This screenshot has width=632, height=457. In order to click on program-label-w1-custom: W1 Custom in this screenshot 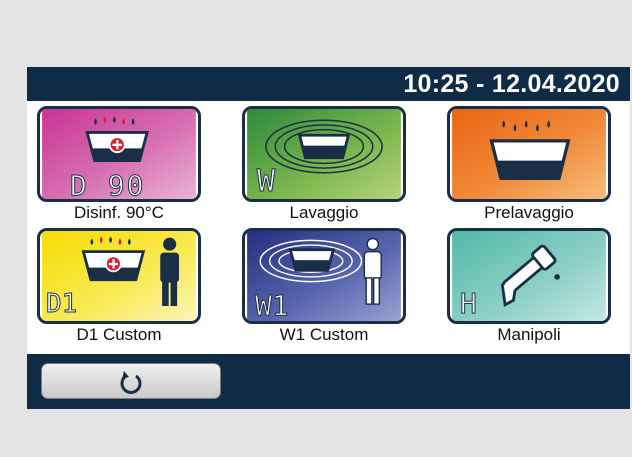, I will do `click(324, 334)`.